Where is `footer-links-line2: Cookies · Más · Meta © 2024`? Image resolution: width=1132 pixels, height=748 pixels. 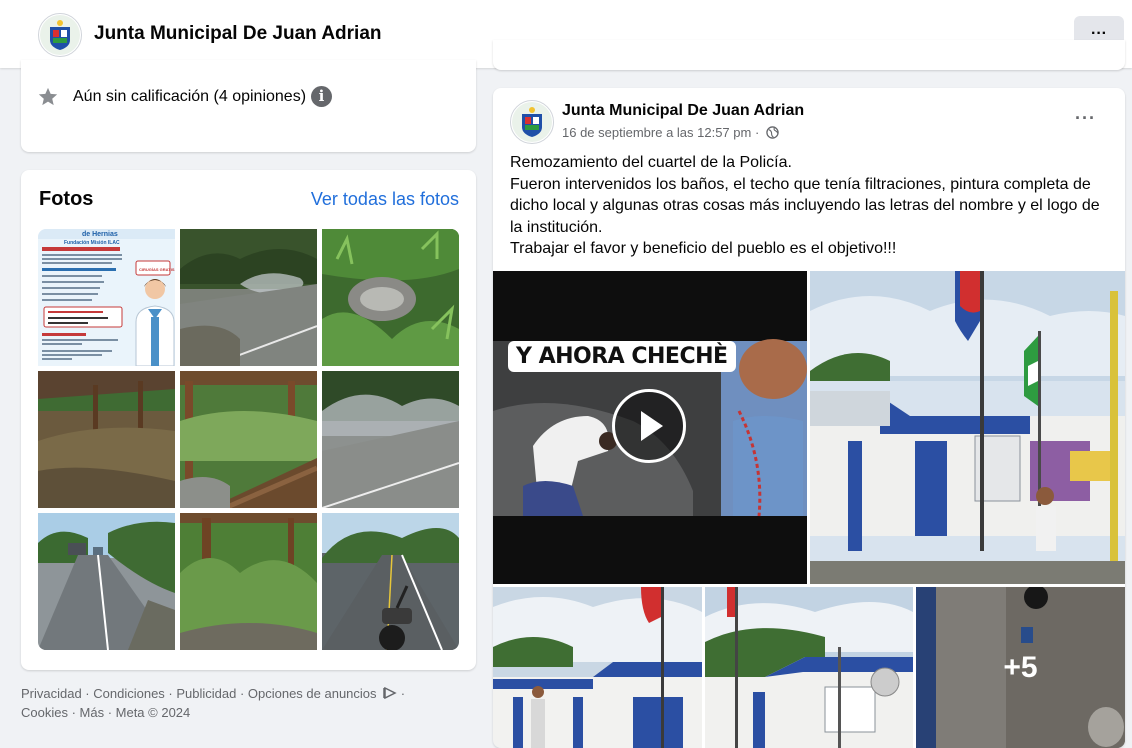 footer-links-line2: Cookies · Más · Meta © 2024 is located at coordinates (105, 712).